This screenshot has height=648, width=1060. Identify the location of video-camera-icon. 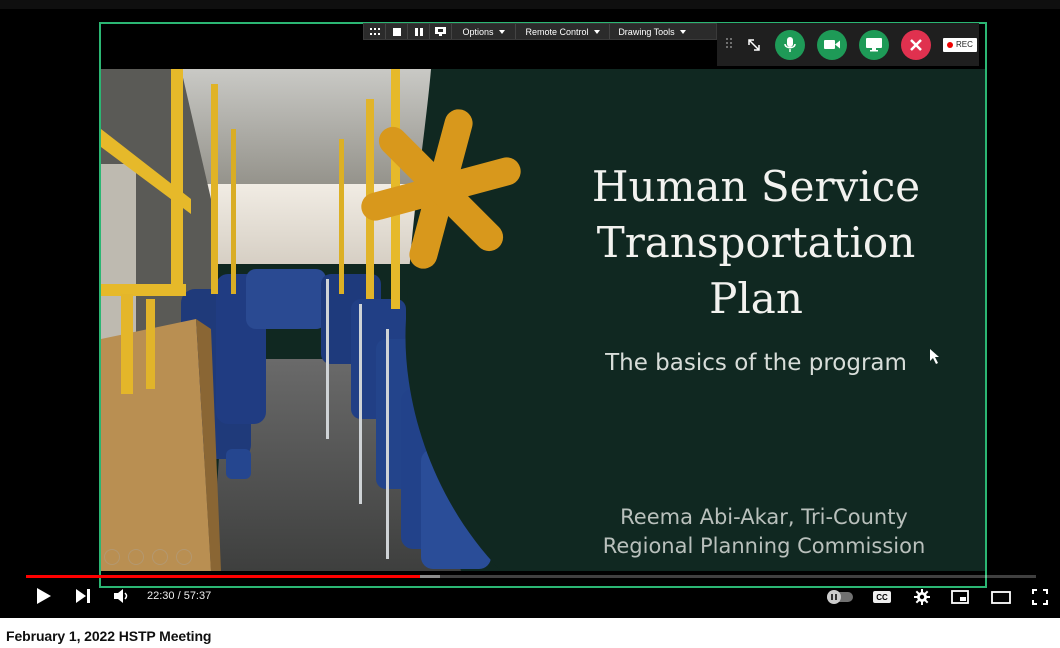
(832, 44).